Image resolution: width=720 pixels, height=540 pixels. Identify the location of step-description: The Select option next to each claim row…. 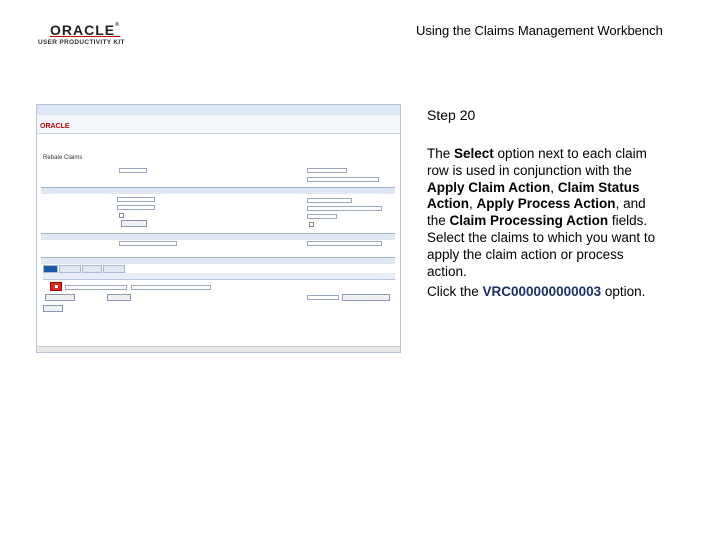
(541, 212).